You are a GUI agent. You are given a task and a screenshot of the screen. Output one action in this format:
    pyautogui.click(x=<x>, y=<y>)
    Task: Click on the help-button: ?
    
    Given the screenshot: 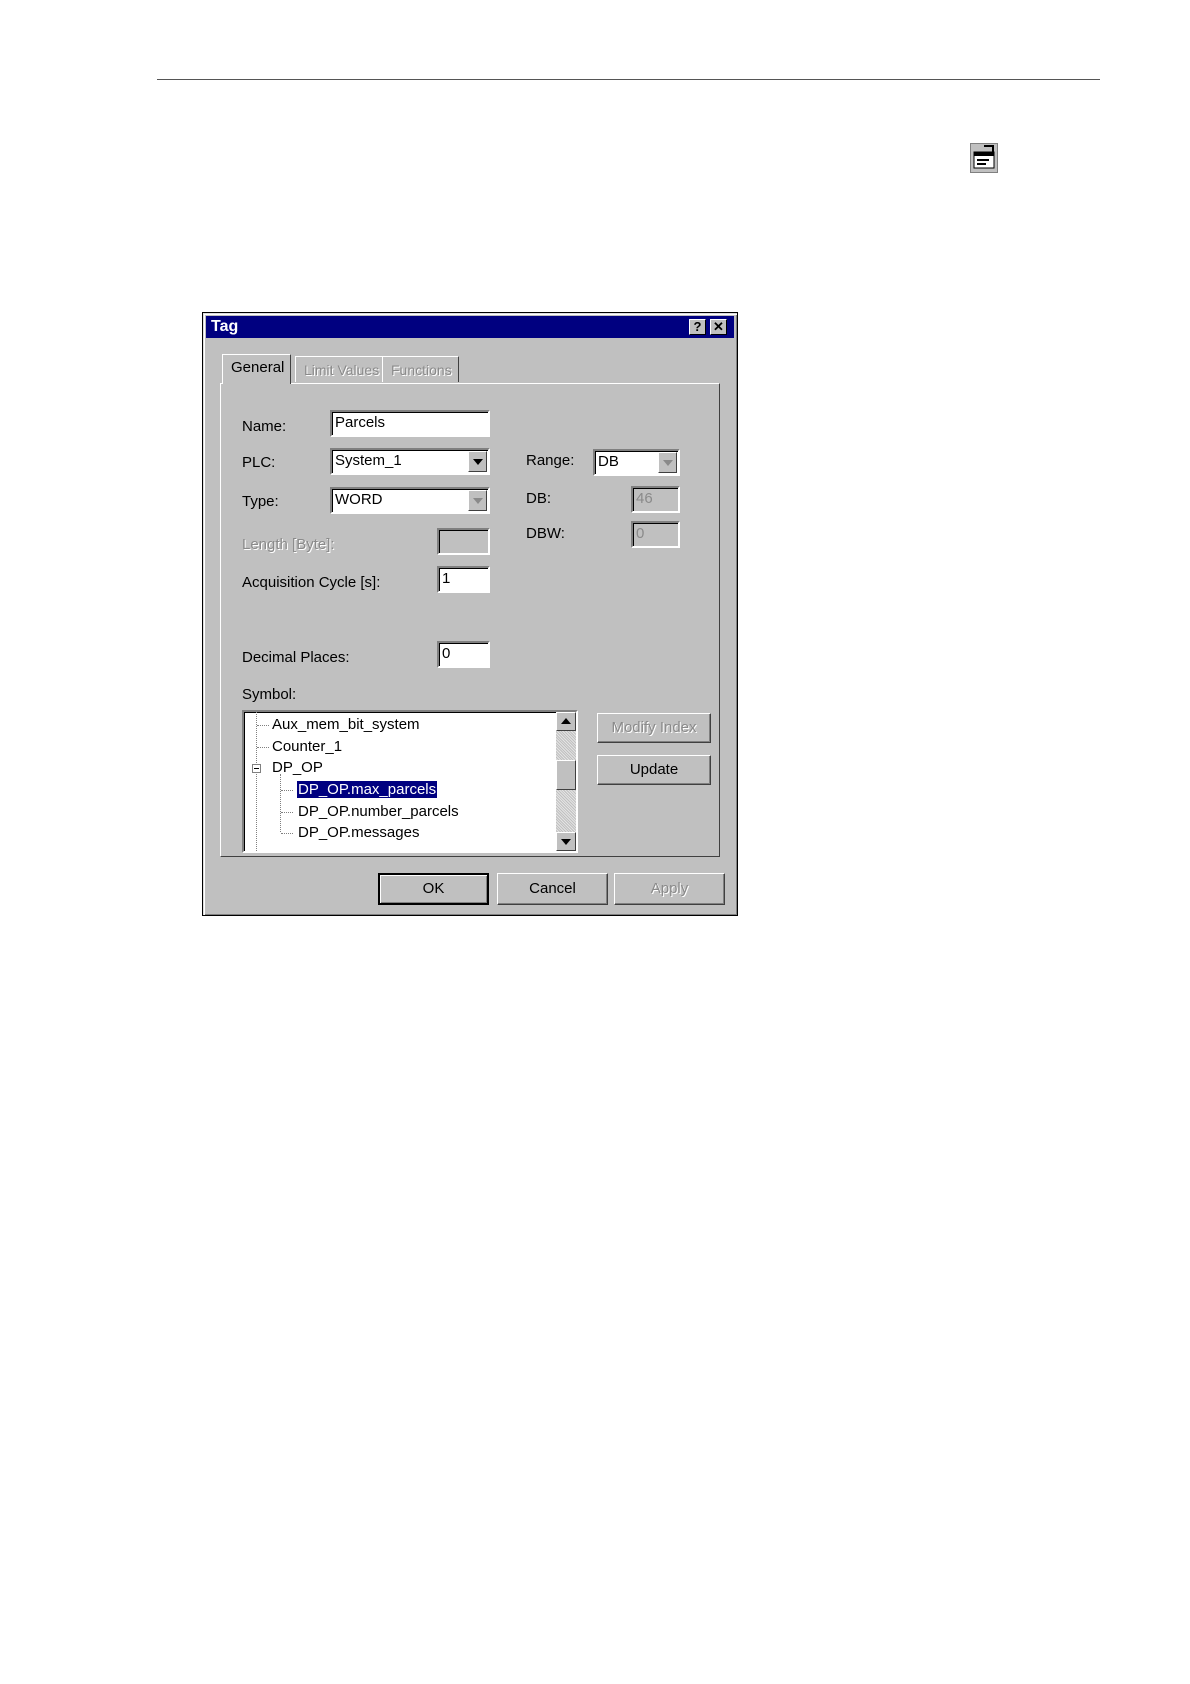 What is the action you would take?
    pyautogui.click(x=697, y=327)
    